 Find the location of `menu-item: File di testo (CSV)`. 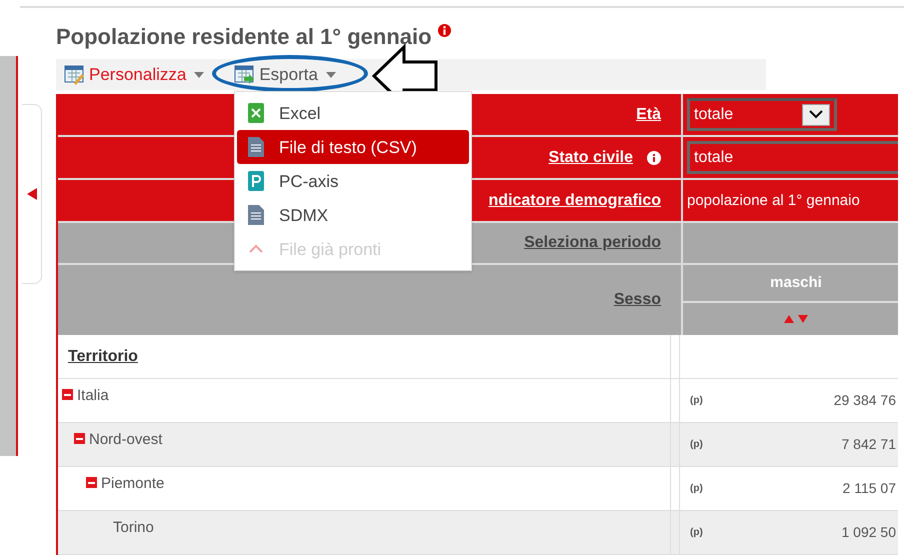

menu-item: File di testo (CSV) is located at coordinates (353, 147).